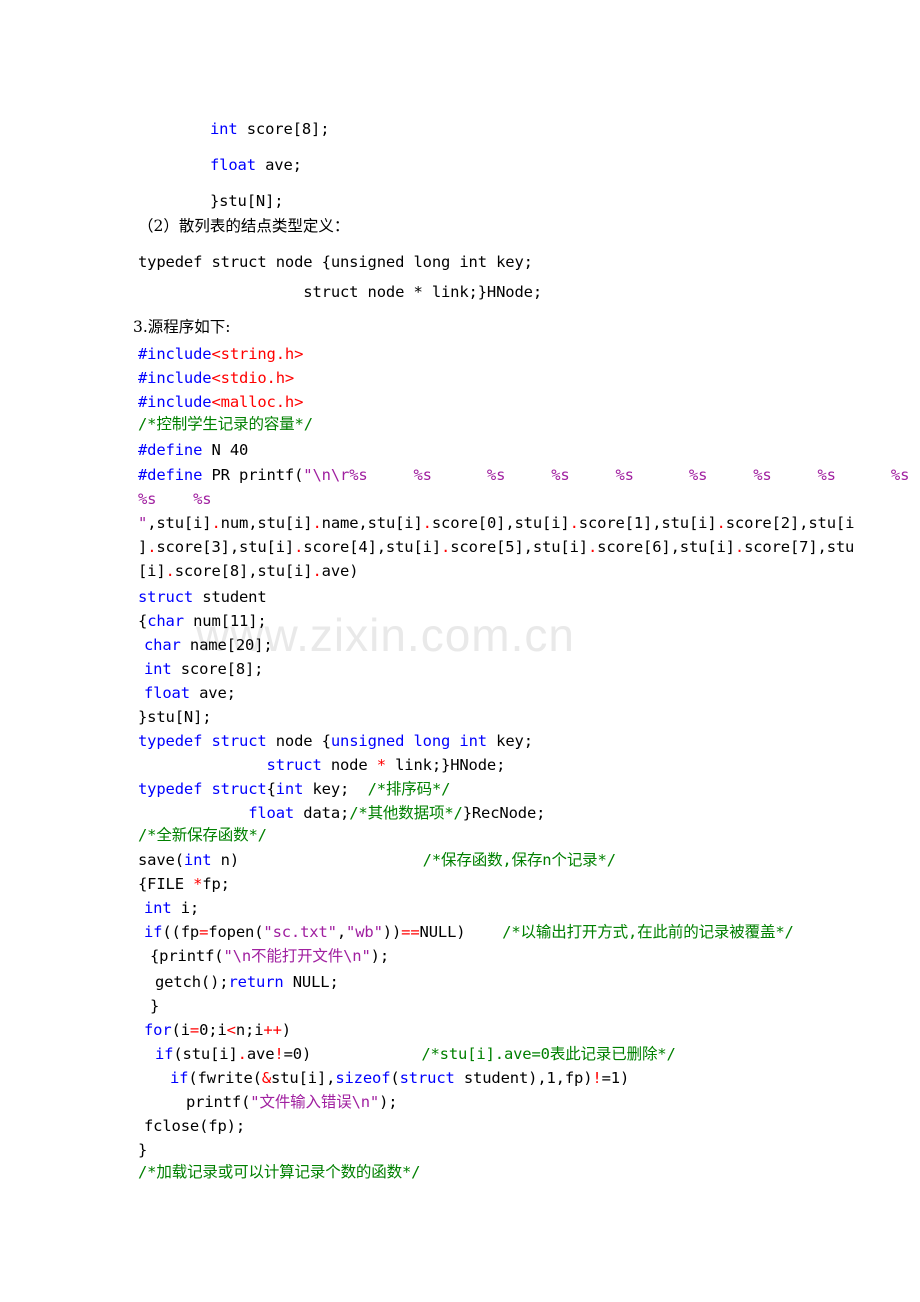 The width and height of the screenshot is (920, 1302). I want to click on code-line: save(int n) /*保存函数,保存n个记录*/, so click(377, 860).